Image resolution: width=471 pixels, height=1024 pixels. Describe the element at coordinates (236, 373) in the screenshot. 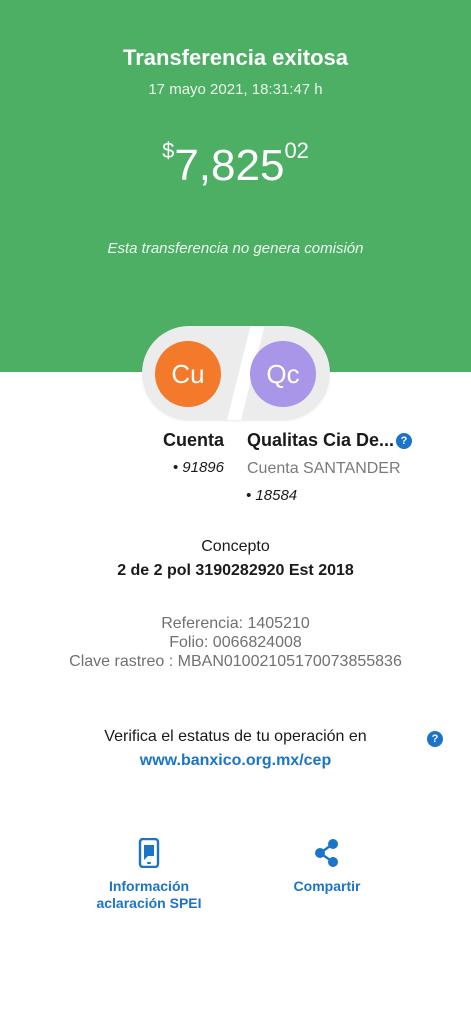

I see `transfer-parties-pill: Cu Qc` at that location.